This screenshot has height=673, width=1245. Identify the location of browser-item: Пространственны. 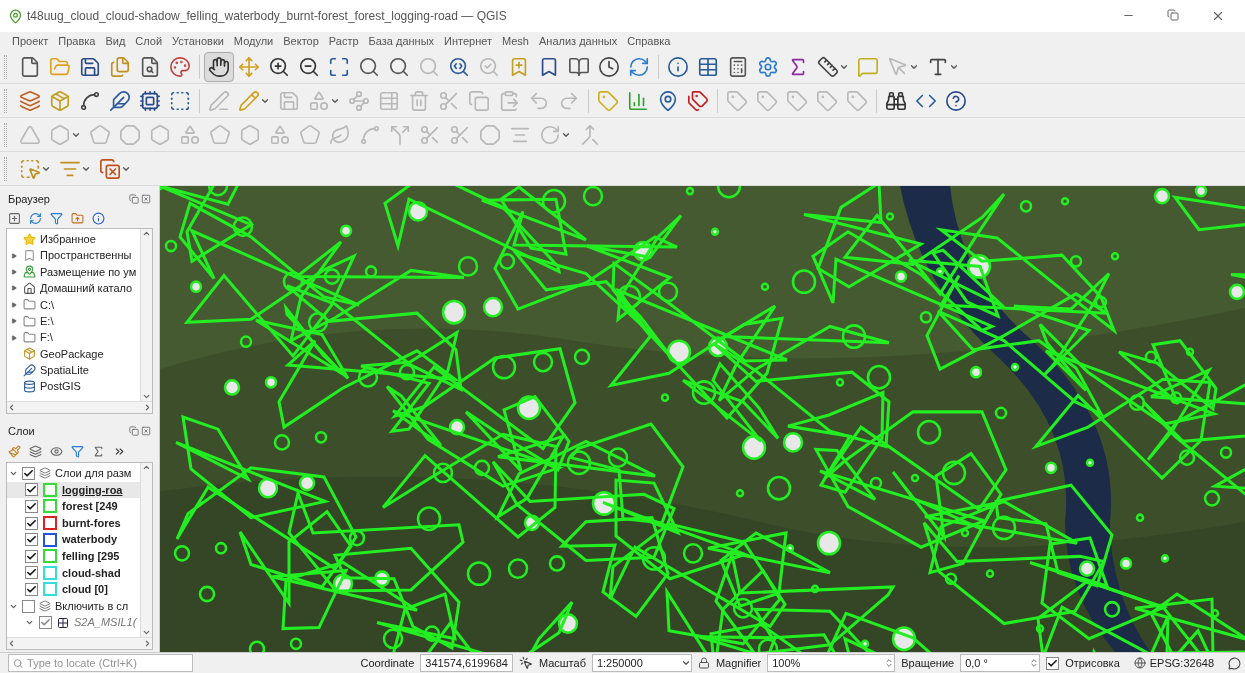
(73, 255).